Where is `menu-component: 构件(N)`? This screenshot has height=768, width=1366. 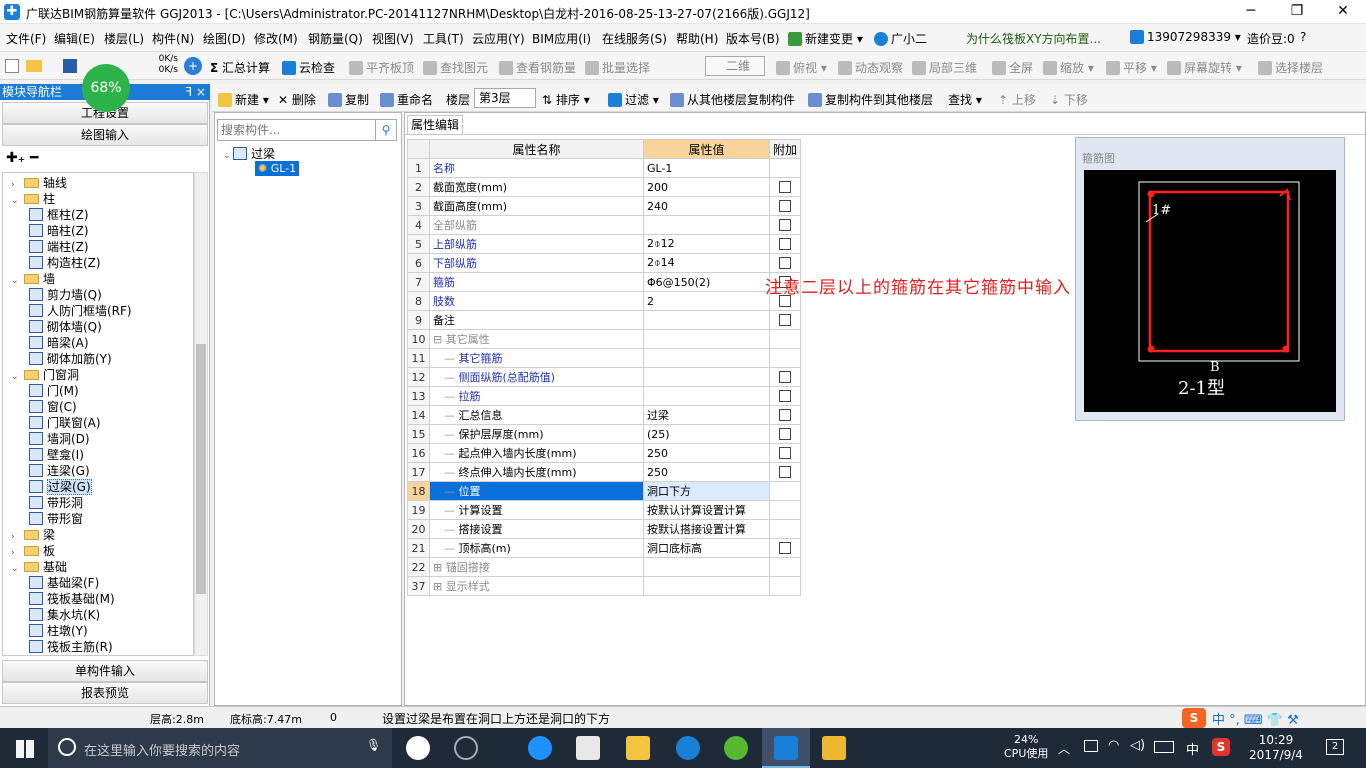
menu-component: 构件(N) is located at coordinates (173, 38).